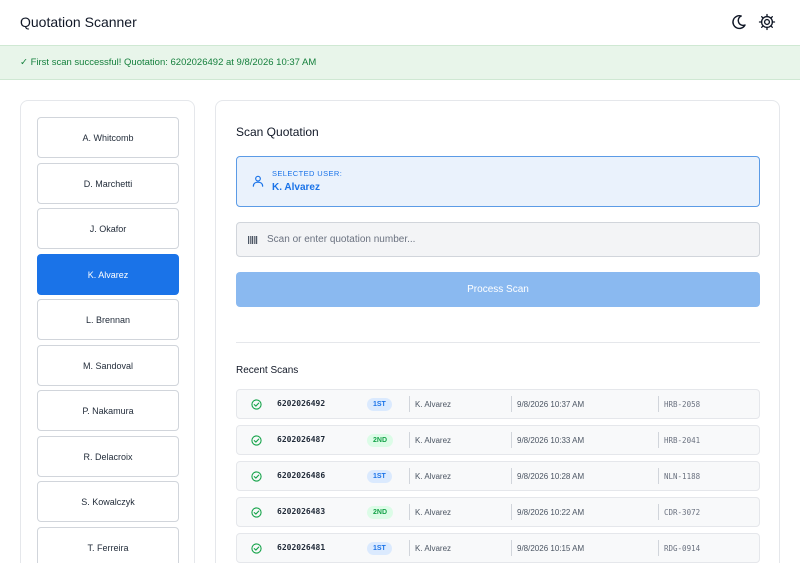  I want to click on scan-input, so click(507, 239).